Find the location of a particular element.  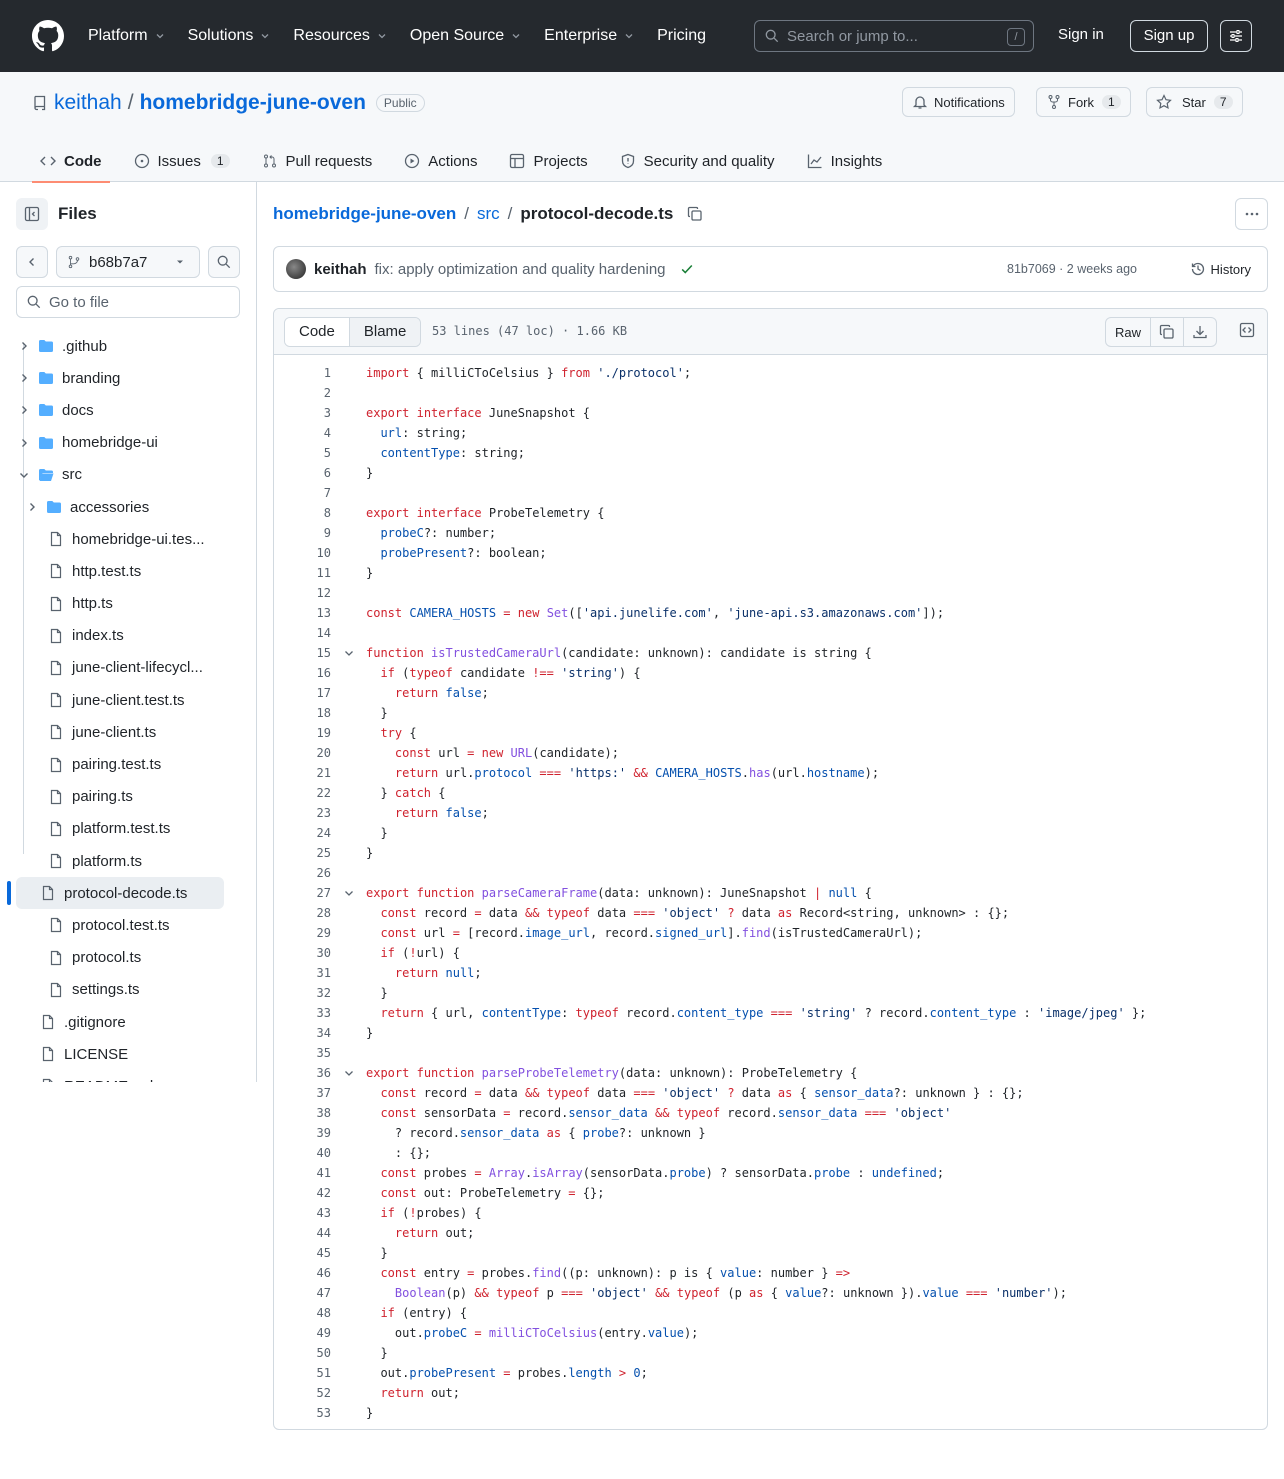

tree-item-protocol-test-ts: protocol.test.ts is located at coordinates (128, 925).